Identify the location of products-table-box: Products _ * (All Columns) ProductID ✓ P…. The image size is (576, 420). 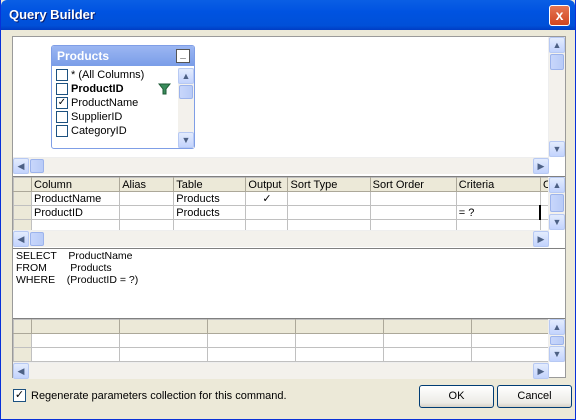
(123, 97).